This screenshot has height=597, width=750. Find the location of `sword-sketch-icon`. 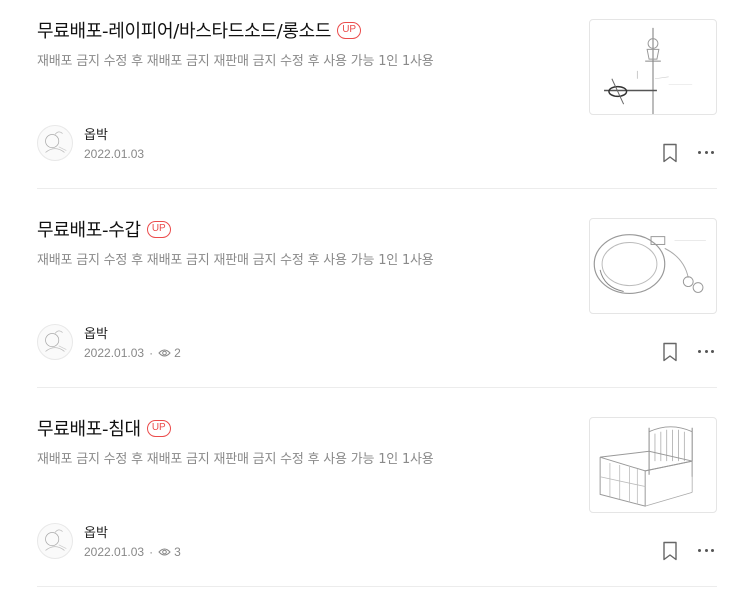

sword-sketch-icon is located at coordinates (648, 70).